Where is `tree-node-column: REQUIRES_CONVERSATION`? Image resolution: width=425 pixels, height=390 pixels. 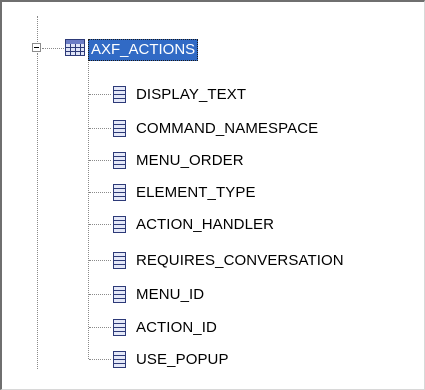
tree-node-column: REQUIRES_CONVERSATION is located at coordinates (228, 260).